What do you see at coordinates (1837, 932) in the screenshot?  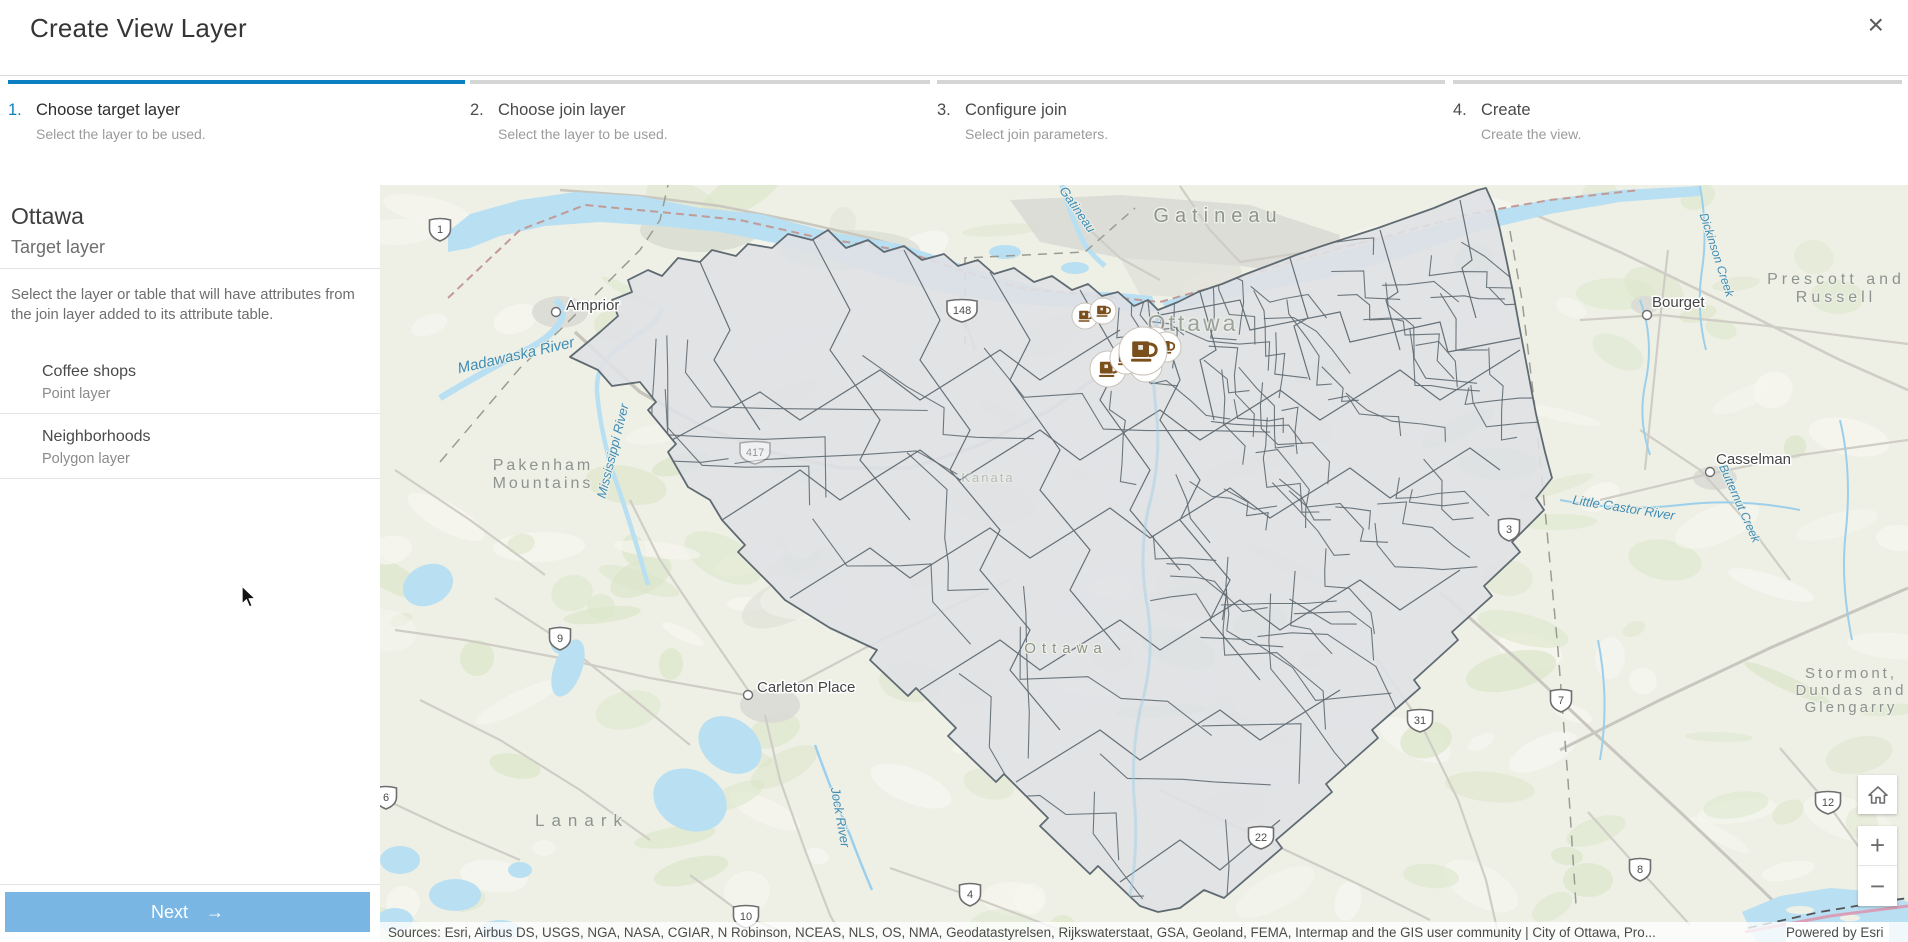 I see `powered-by-esri: Powered by Esri` at bounding box center [1837, 932].